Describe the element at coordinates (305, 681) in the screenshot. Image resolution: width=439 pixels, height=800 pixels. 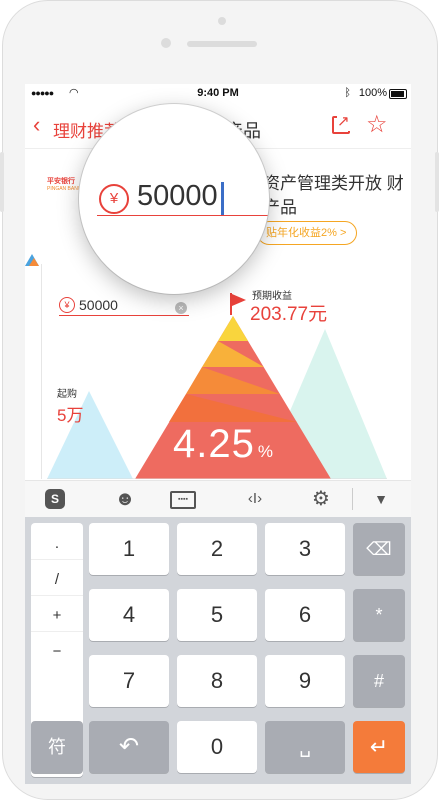
I see `key-9: 9` at that location.